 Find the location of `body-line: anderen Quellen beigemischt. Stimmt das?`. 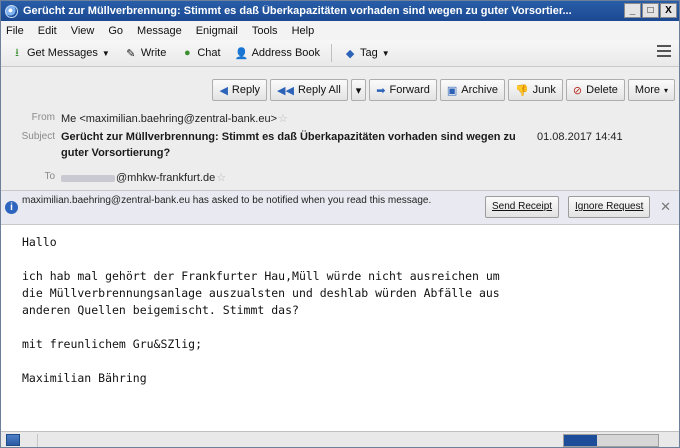

body-line: anderen Quellen beigemischt. Stimmt das? is located at coordinates (160, 310).